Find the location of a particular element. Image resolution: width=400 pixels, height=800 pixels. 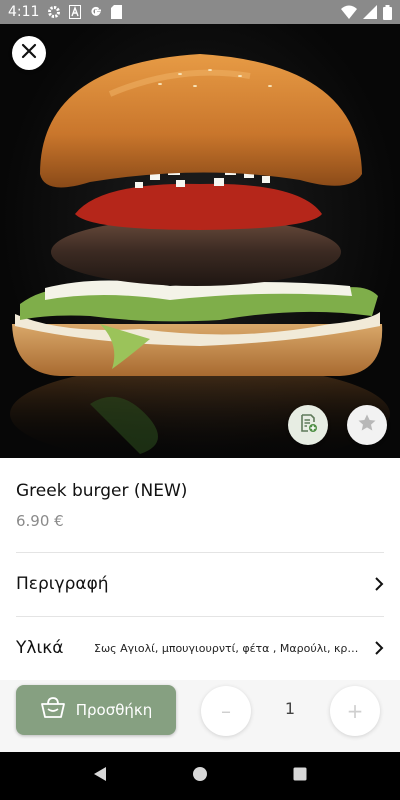

quantity-value: 1 is located at coordinates (290, 708).